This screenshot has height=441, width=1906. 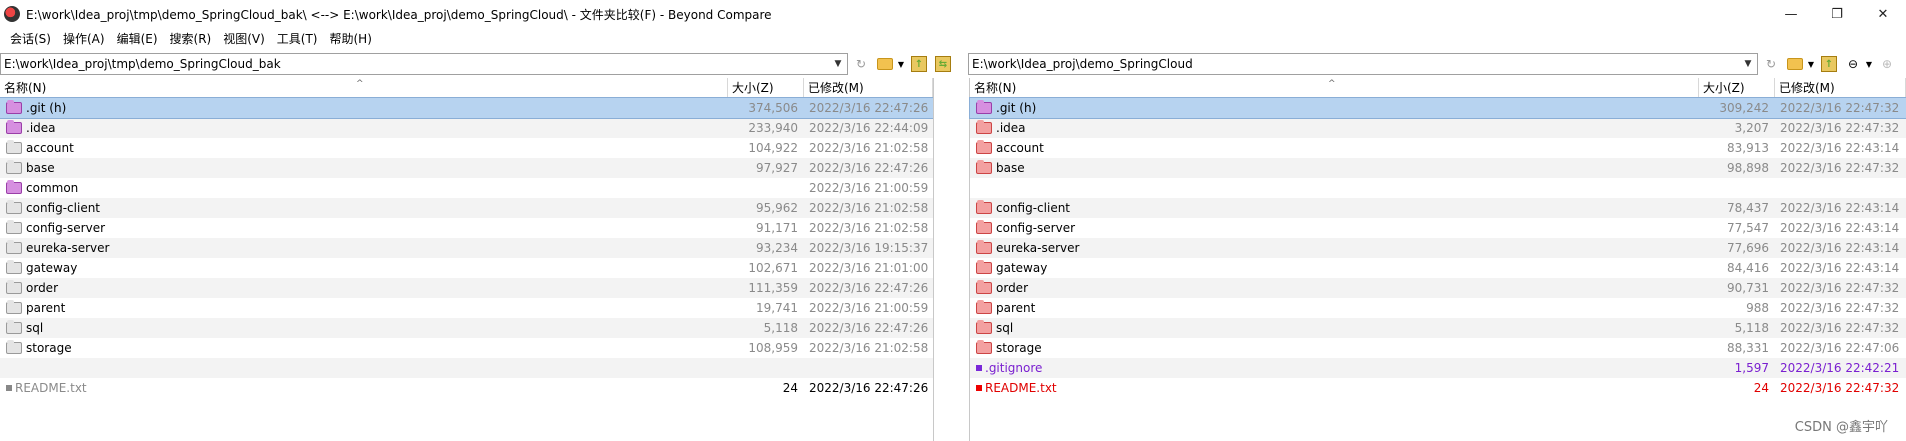 I want to click on left-col-modified: 已修改(M), so click(x=868, y=87).